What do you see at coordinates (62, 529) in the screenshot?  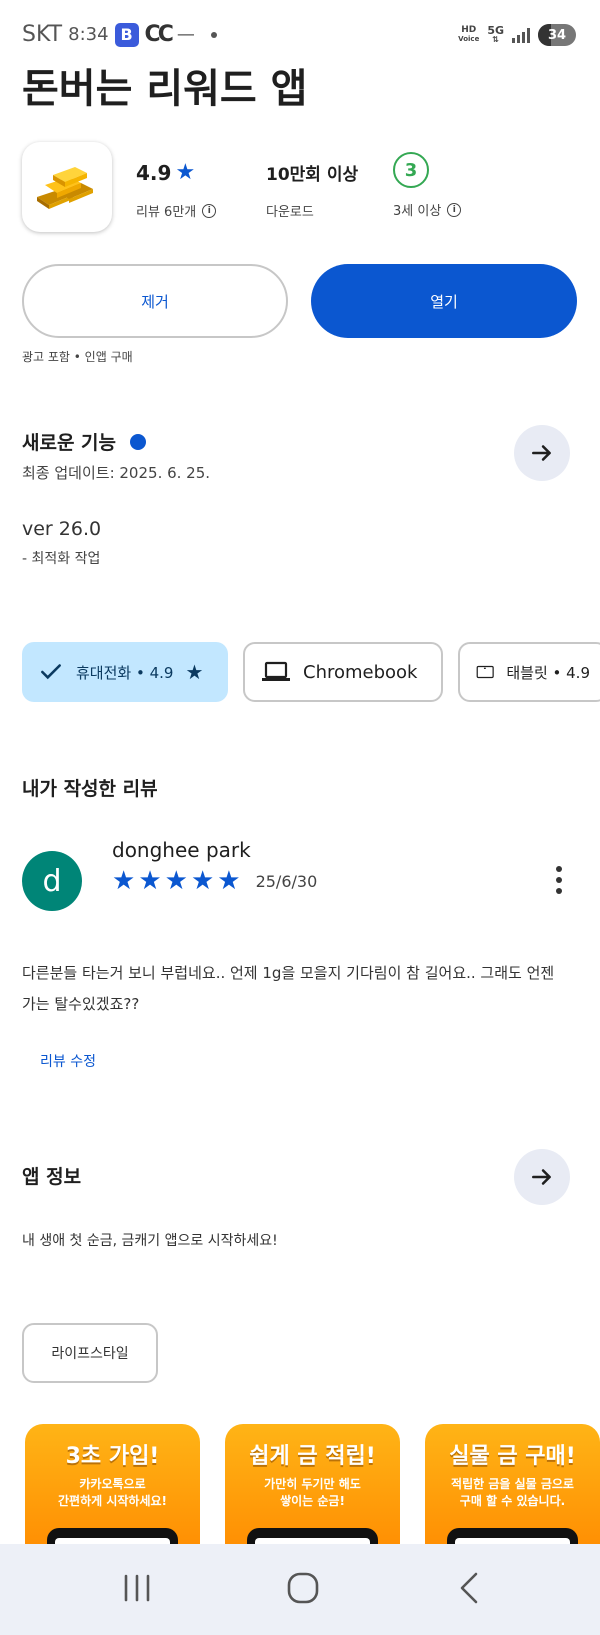 I see `version-label: ver 26.0` at bounding box center [62, 529].